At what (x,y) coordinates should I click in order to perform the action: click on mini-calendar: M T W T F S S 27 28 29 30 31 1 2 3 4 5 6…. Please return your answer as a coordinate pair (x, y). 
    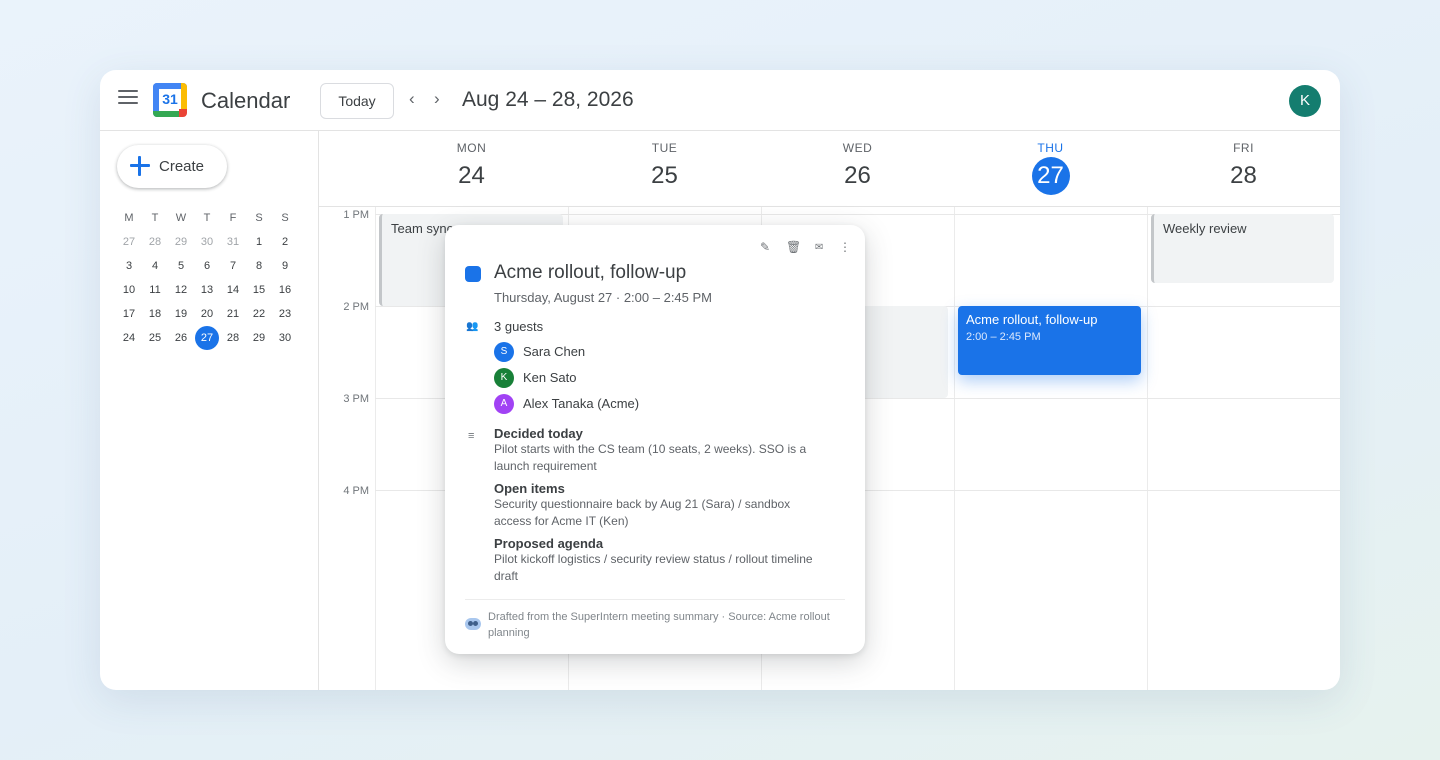
    Looking at the image, I should click on (208, 278).